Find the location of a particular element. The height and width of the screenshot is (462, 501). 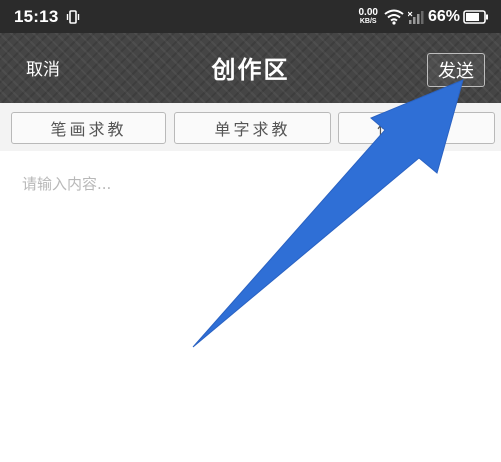

net-speed: 0.00 KB/S is located at coordinates (368, 16).